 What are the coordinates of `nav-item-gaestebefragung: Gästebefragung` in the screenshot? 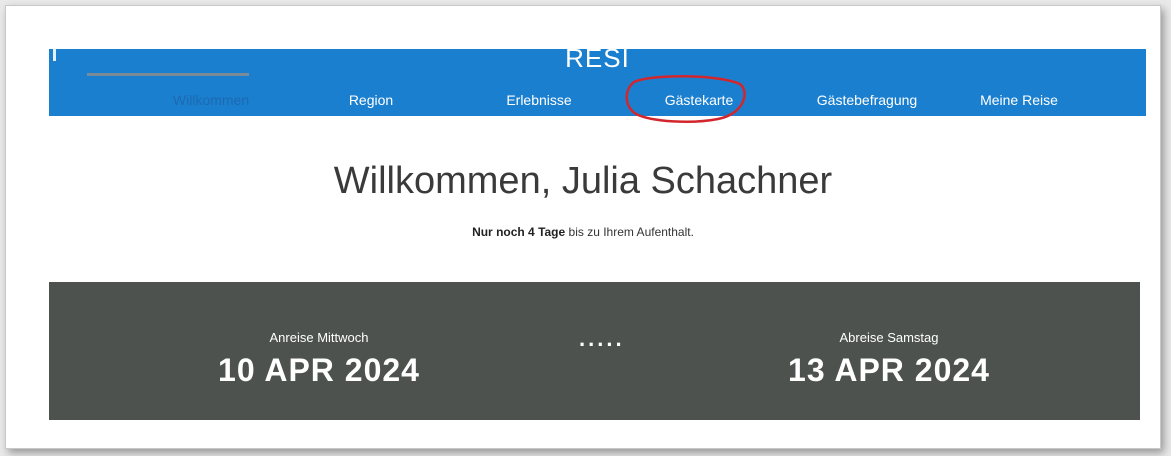 It's located at (867, 101).